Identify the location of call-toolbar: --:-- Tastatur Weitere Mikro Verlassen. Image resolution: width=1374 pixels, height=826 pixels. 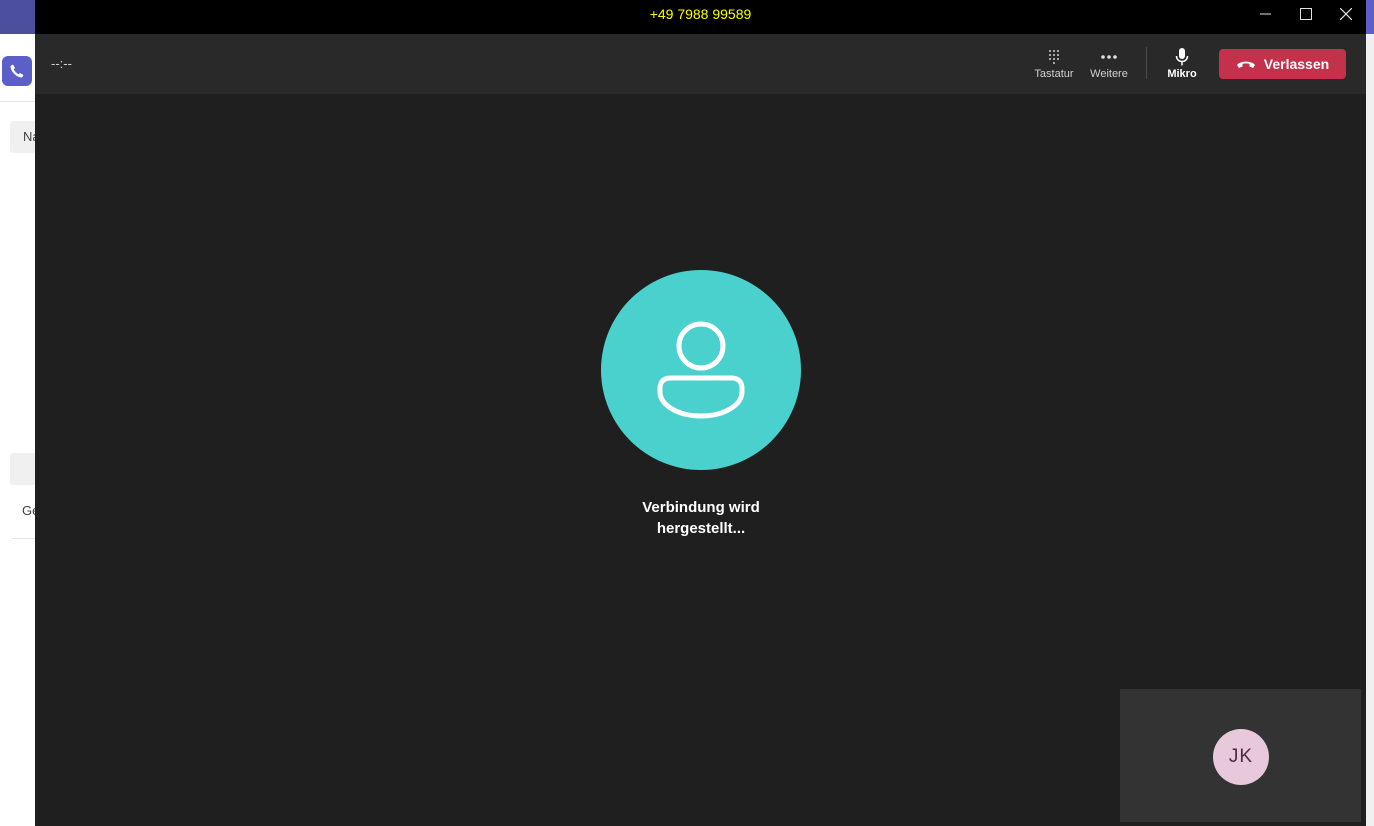
(700, 64).